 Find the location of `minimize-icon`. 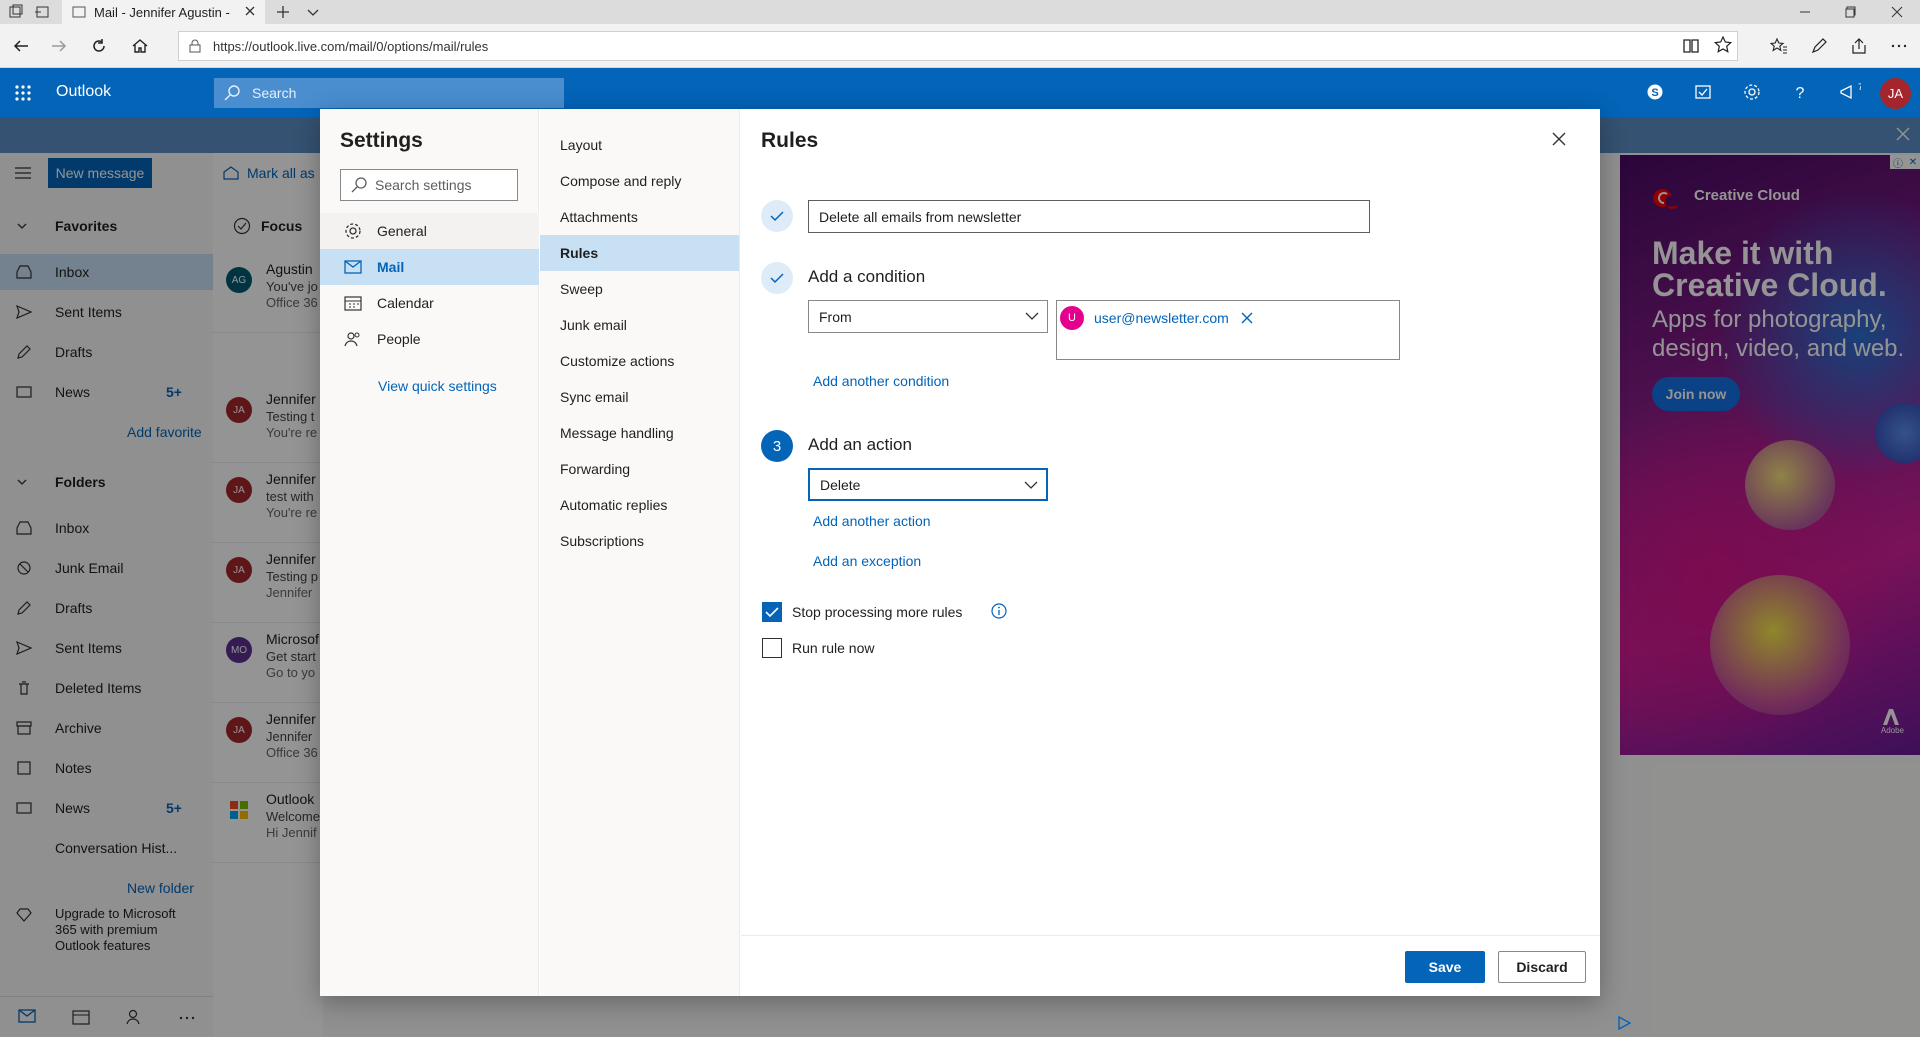

minimize-icon is located at coordinates (1805, 12).